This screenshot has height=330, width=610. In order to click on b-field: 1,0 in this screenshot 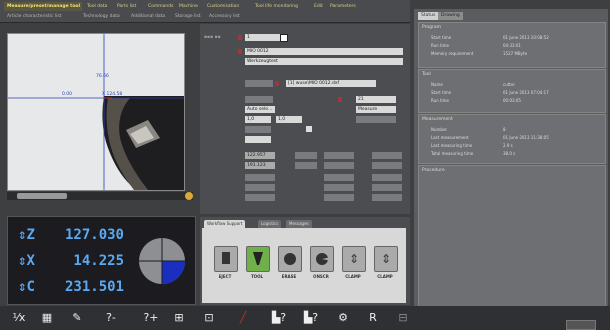, I will do `click(289, 119)`.